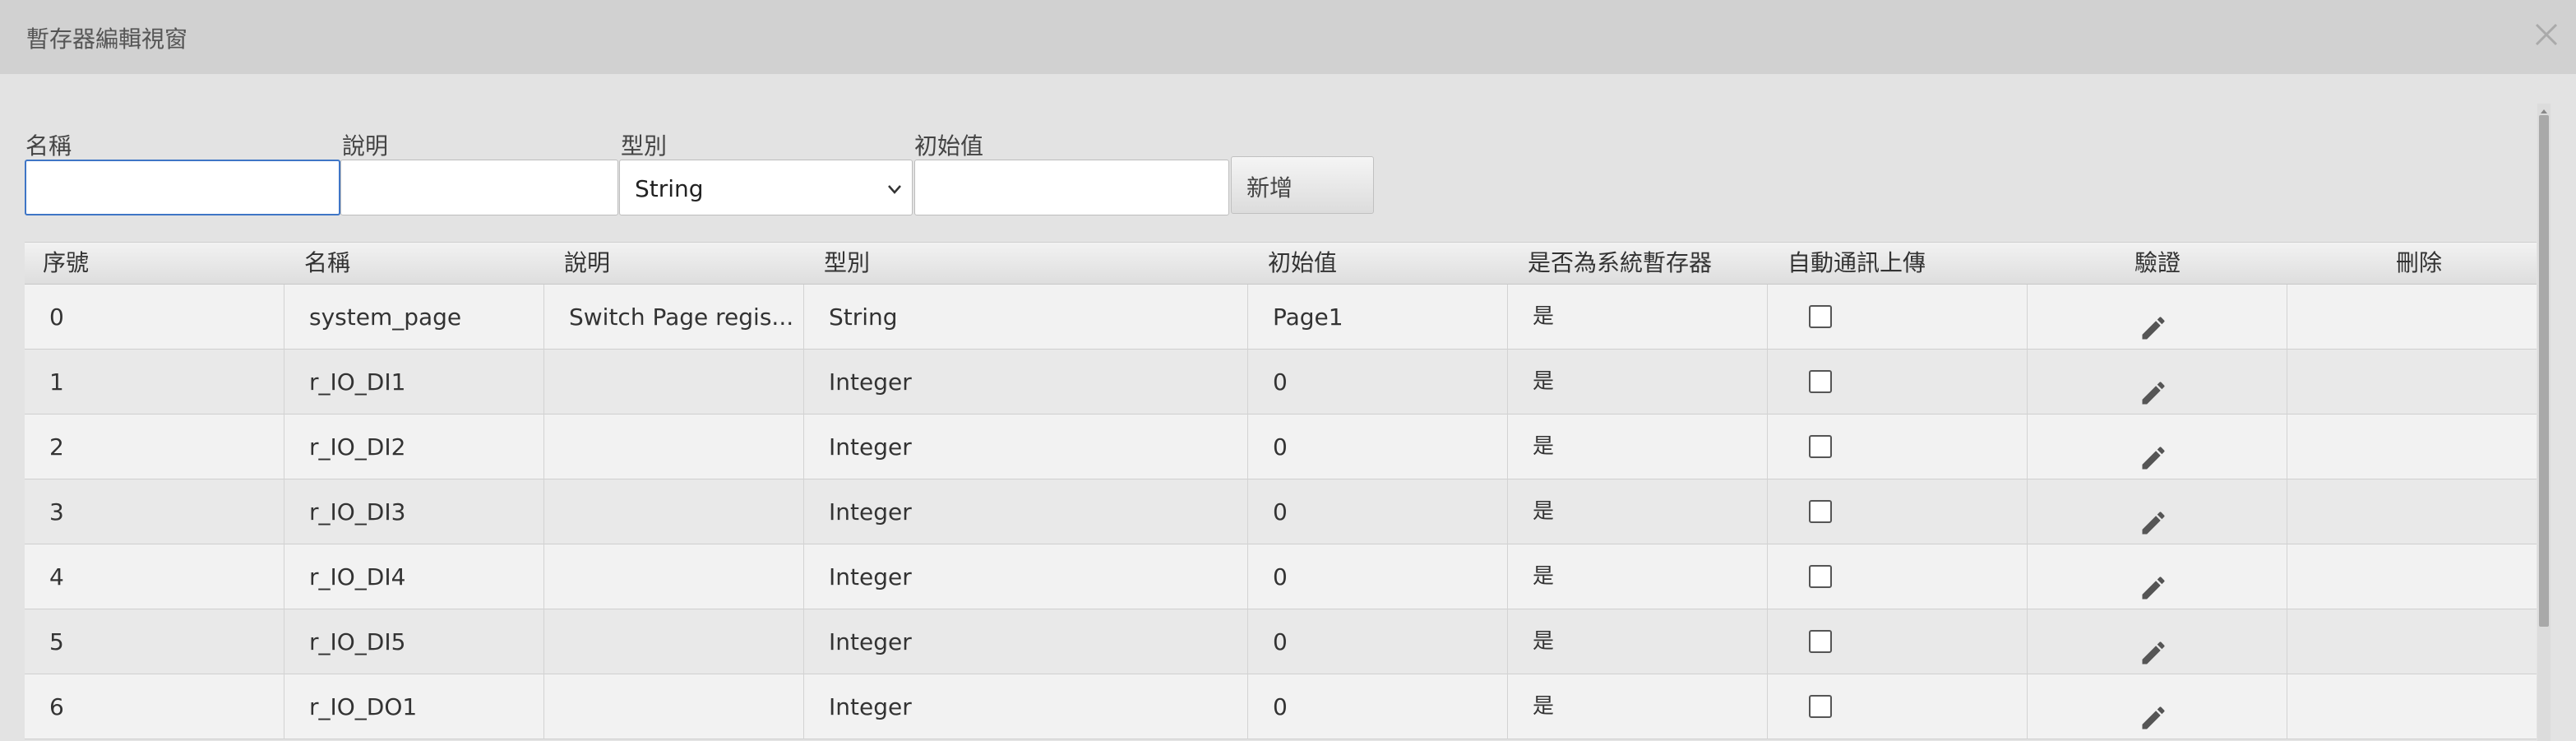 This screenshot has width=2576, height=741. I want to click on cell-name: r_IO_DI5, so click(414, 641).